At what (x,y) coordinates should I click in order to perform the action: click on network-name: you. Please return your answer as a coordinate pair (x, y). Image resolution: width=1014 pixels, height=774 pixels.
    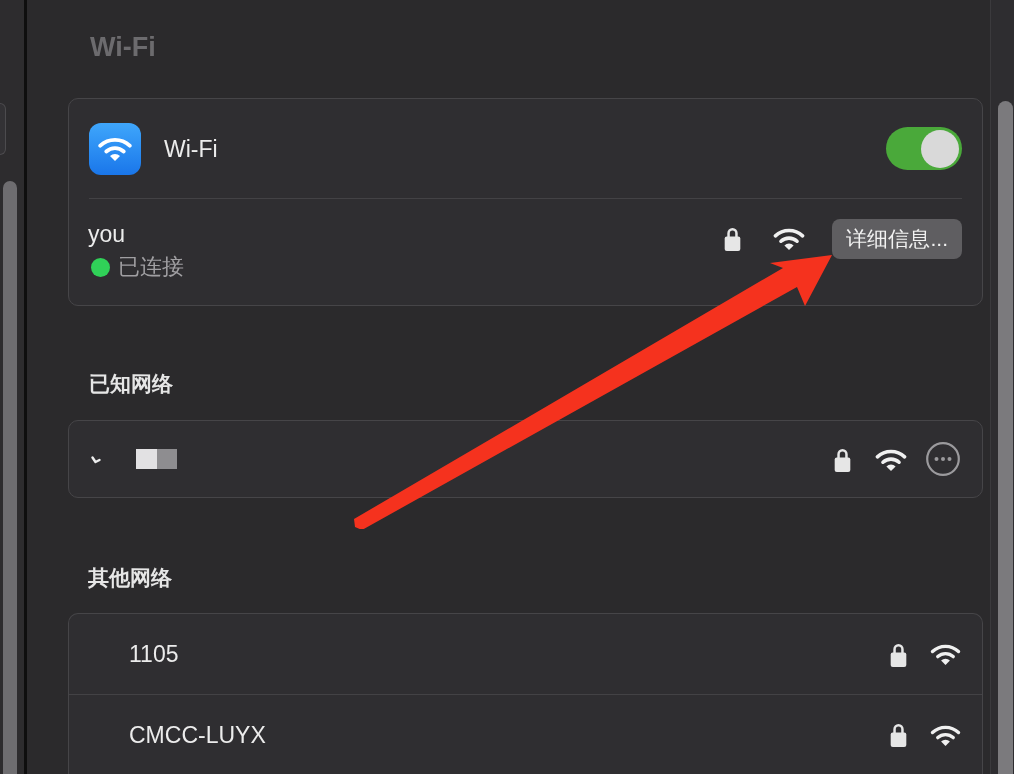
    Looking at the image, I should click on (107, 234).